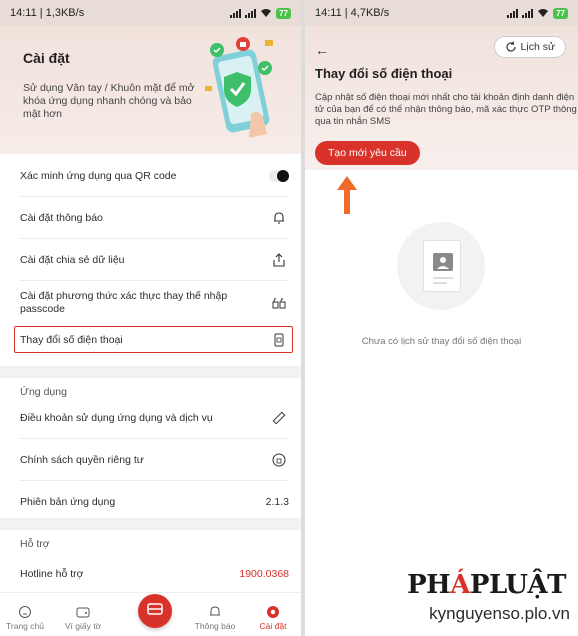  Describe the element at coordinates (239, 87) in the screenshot. I see `security-phone-illustration` at that location.